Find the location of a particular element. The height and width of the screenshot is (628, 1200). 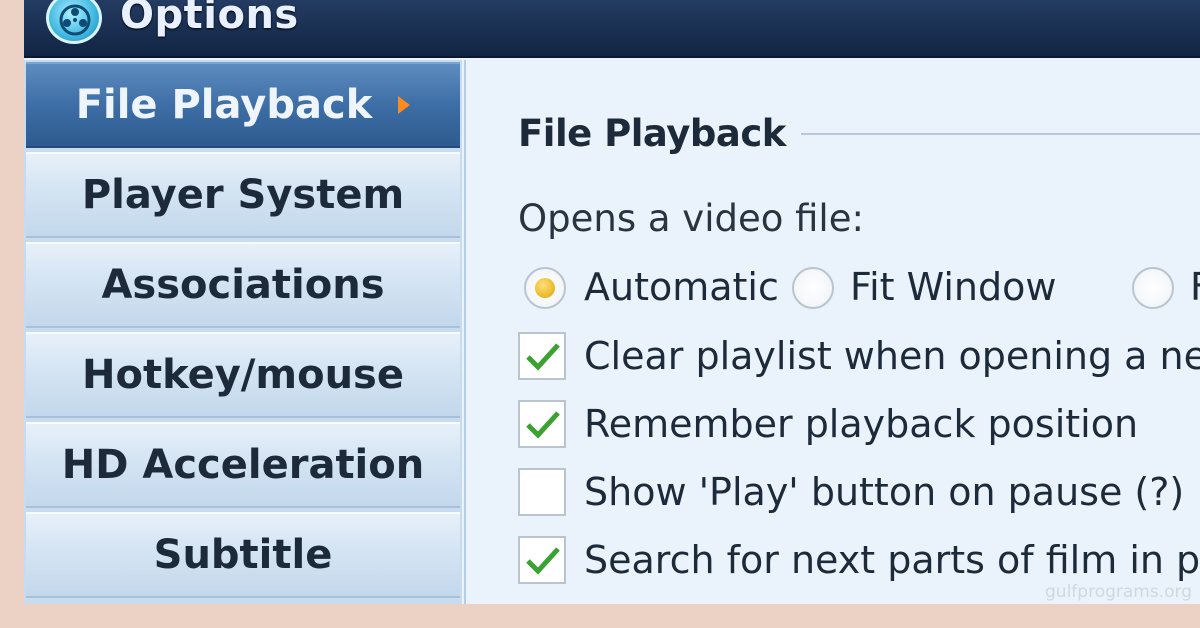

sidebar-item-label: Associations is located at coordinates (243, 285).